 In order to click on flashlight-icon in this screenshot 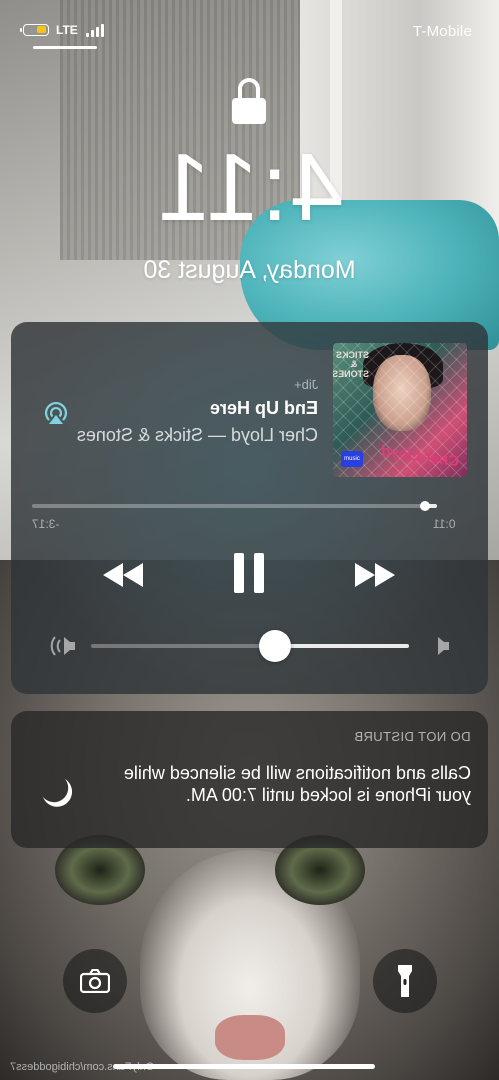, I will do `click(405, 981)`.